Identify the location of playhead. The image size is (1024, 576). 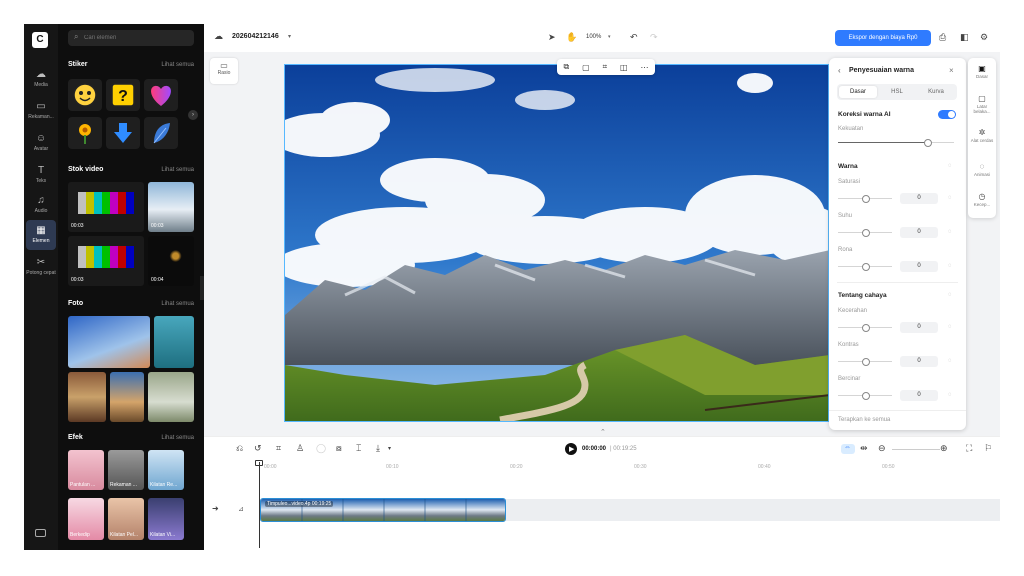
(259, 505).